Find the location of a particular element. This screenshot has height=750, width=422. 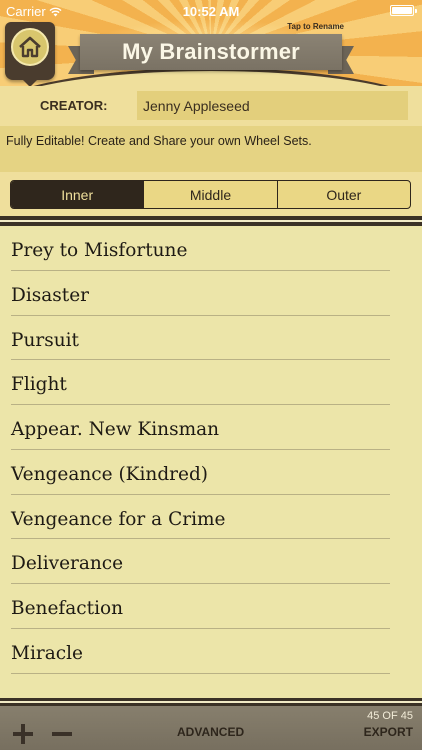

list-item-label: Flight is located at coordinates (39, 385).